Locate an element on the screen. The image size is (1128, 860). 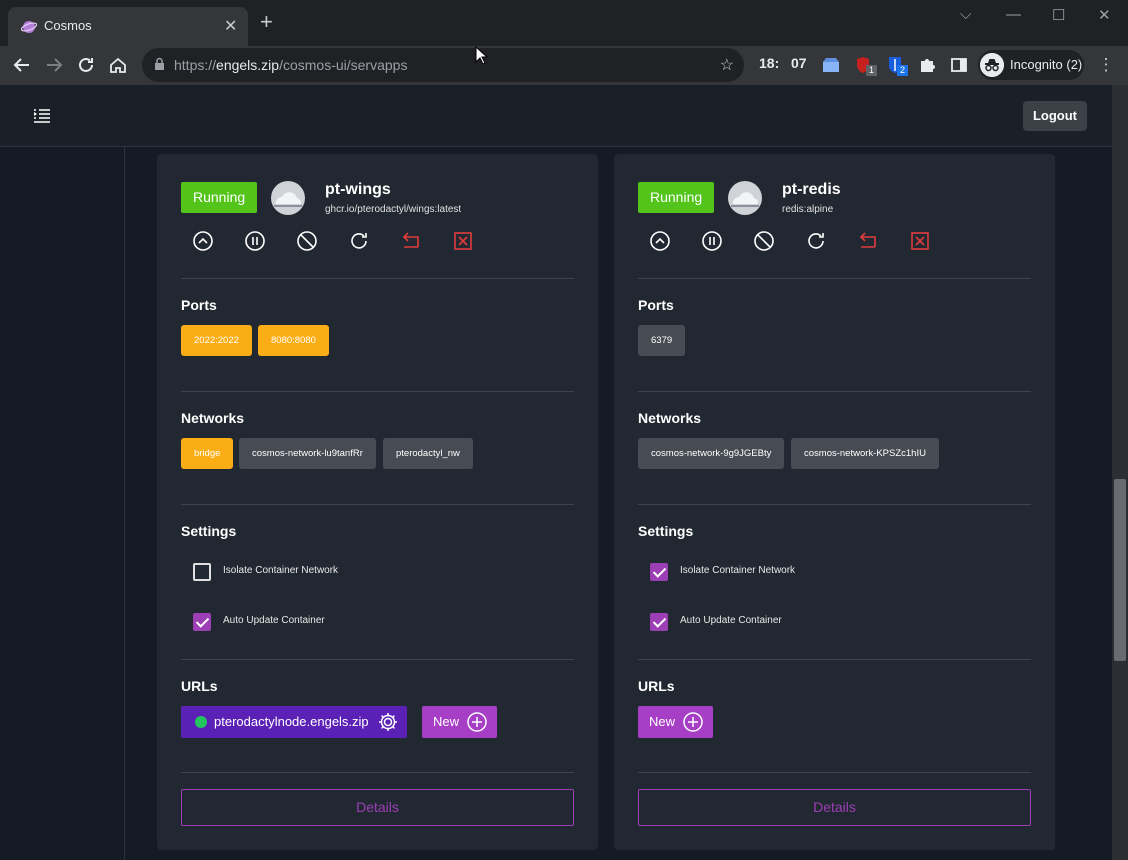
network-chip: cosmos-network-lu9tanfRr is located at coordinates (307, 453).